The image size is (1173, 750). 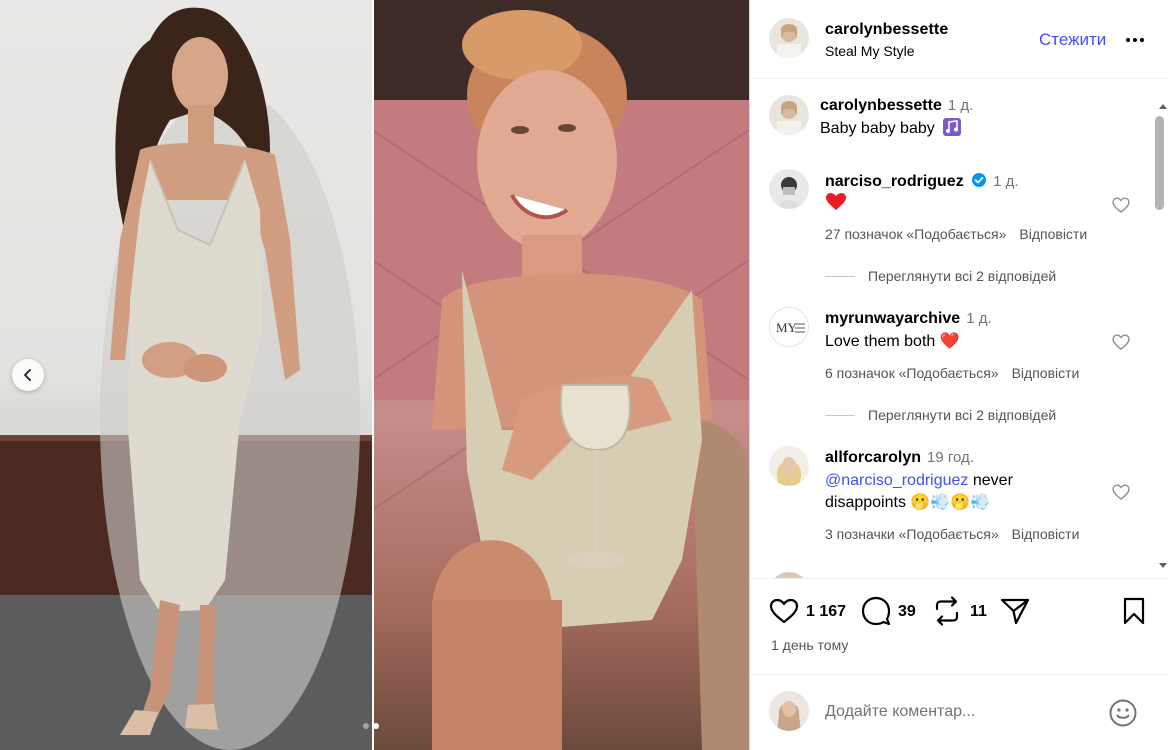 What do you see at coordinates (376, 726) in the screenshot?
I see `carousel-dot-active` at bounding box center [376, 726].